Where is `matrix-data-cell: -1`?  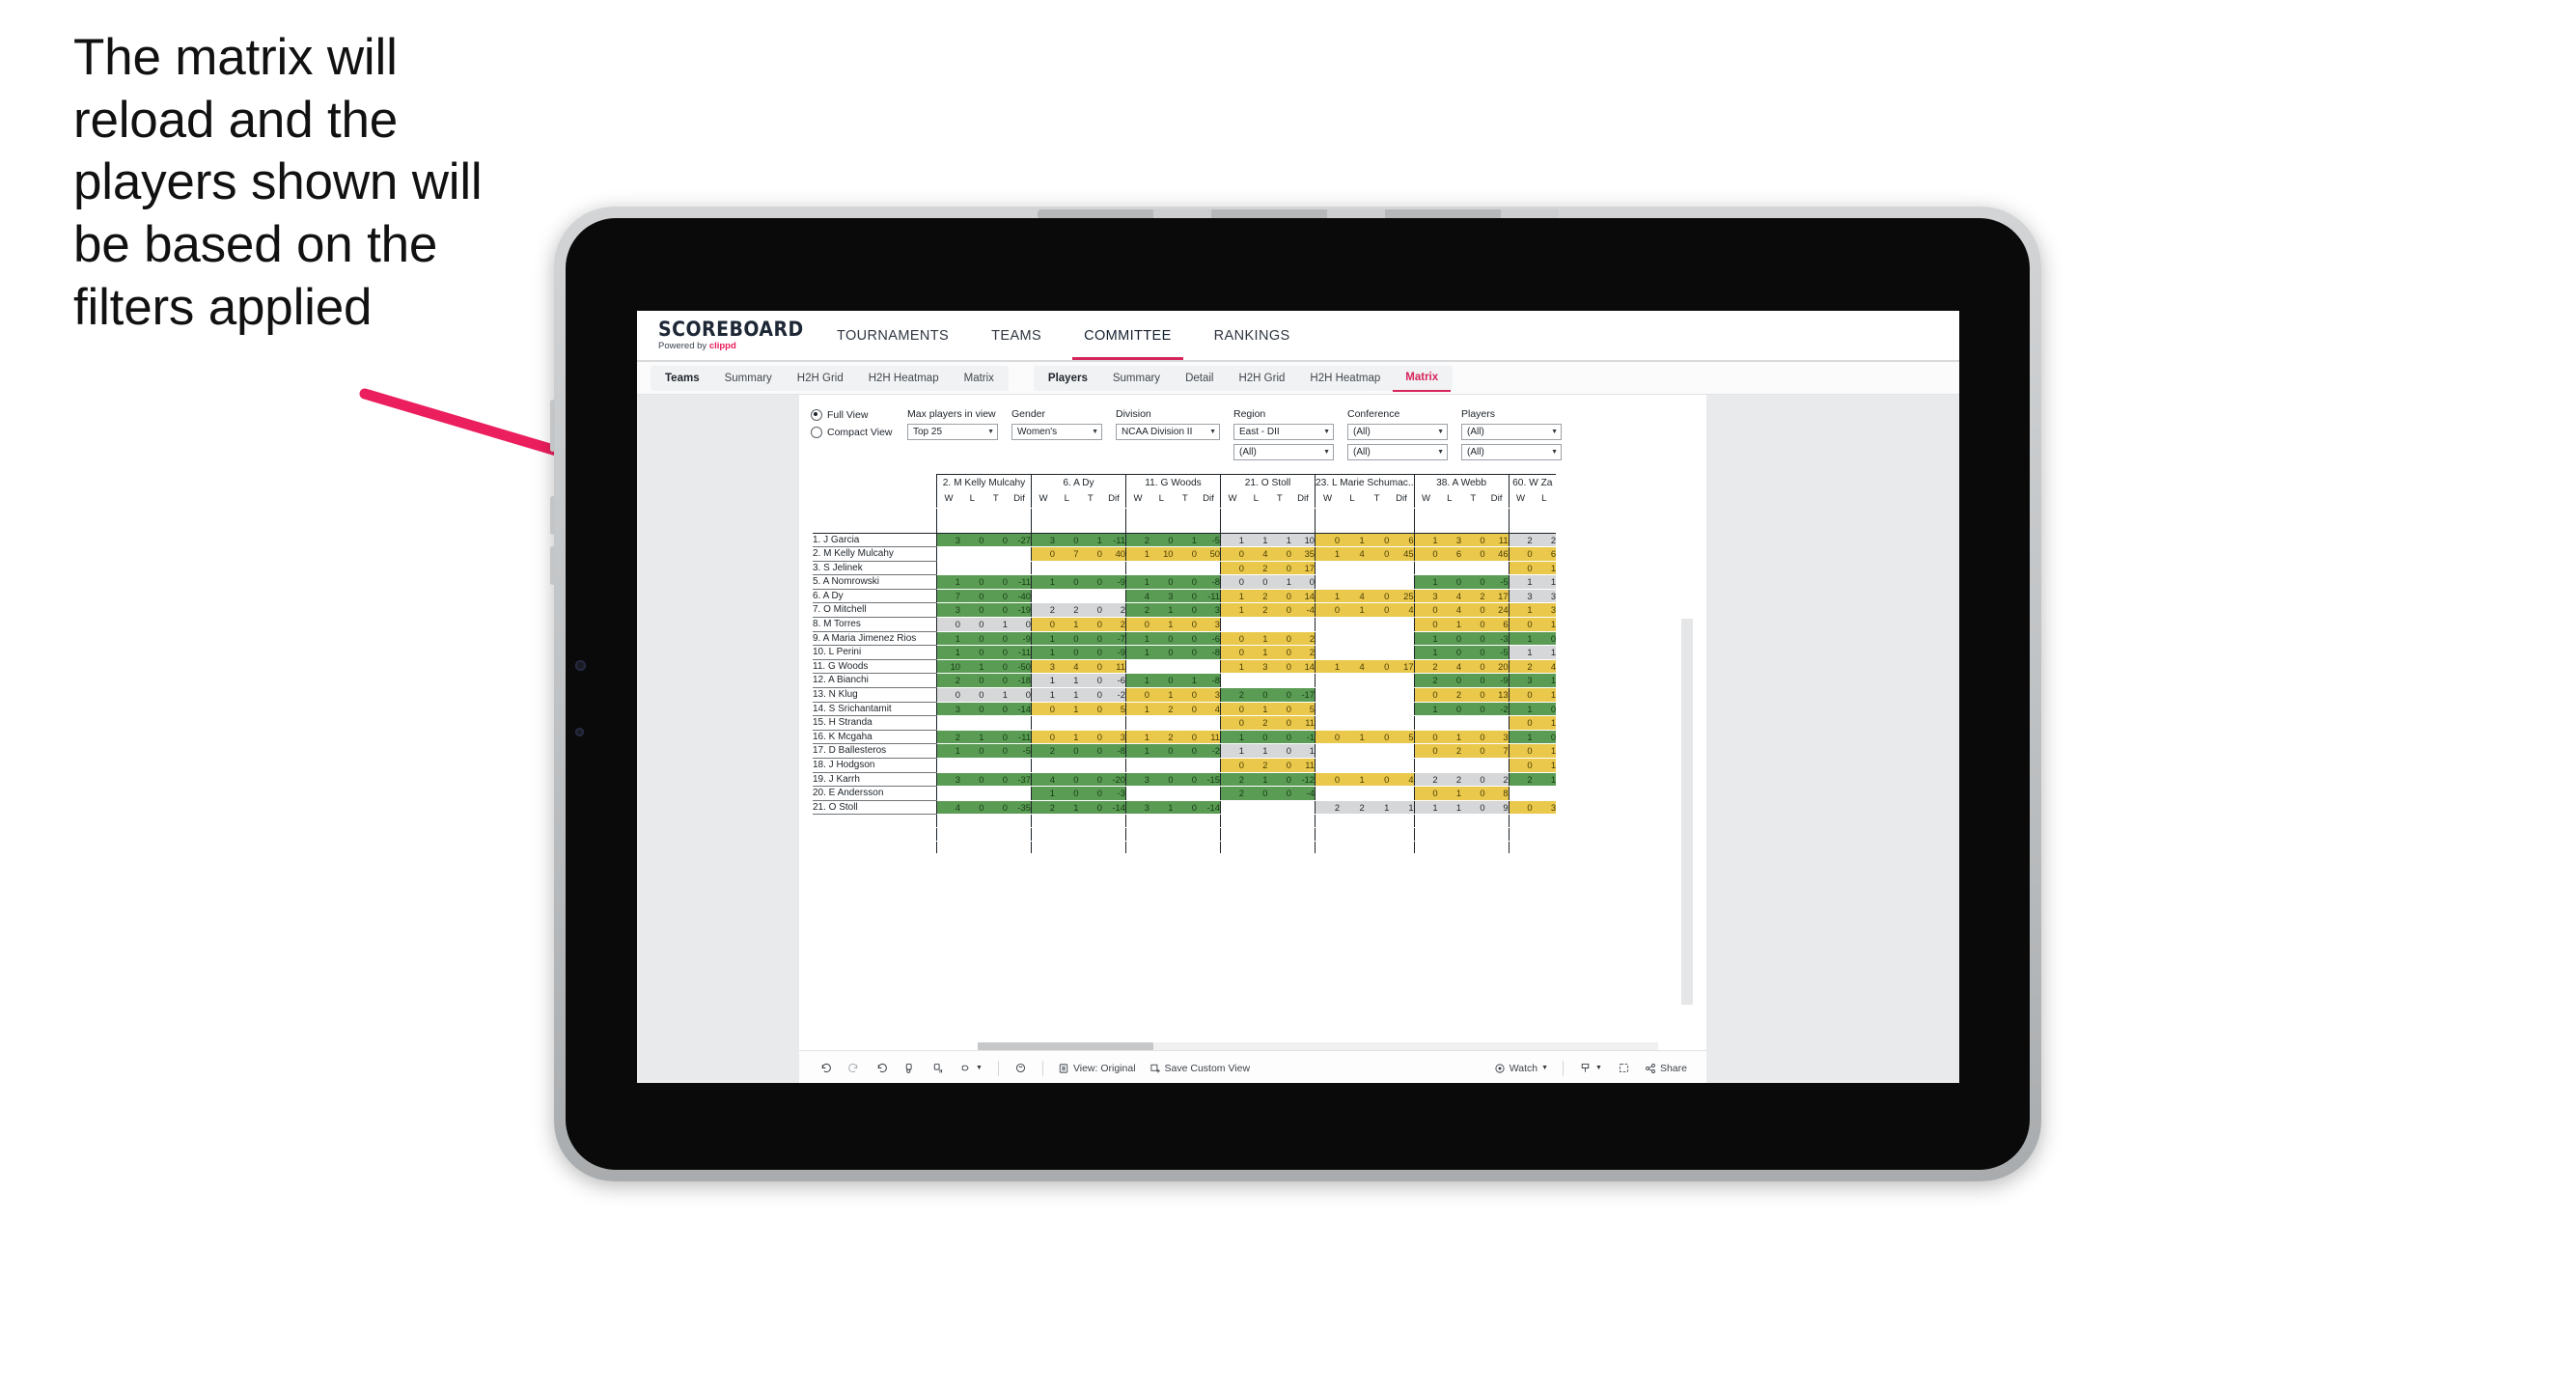 matrix-data-cell: -1 is located at coordinates (1303, 737).